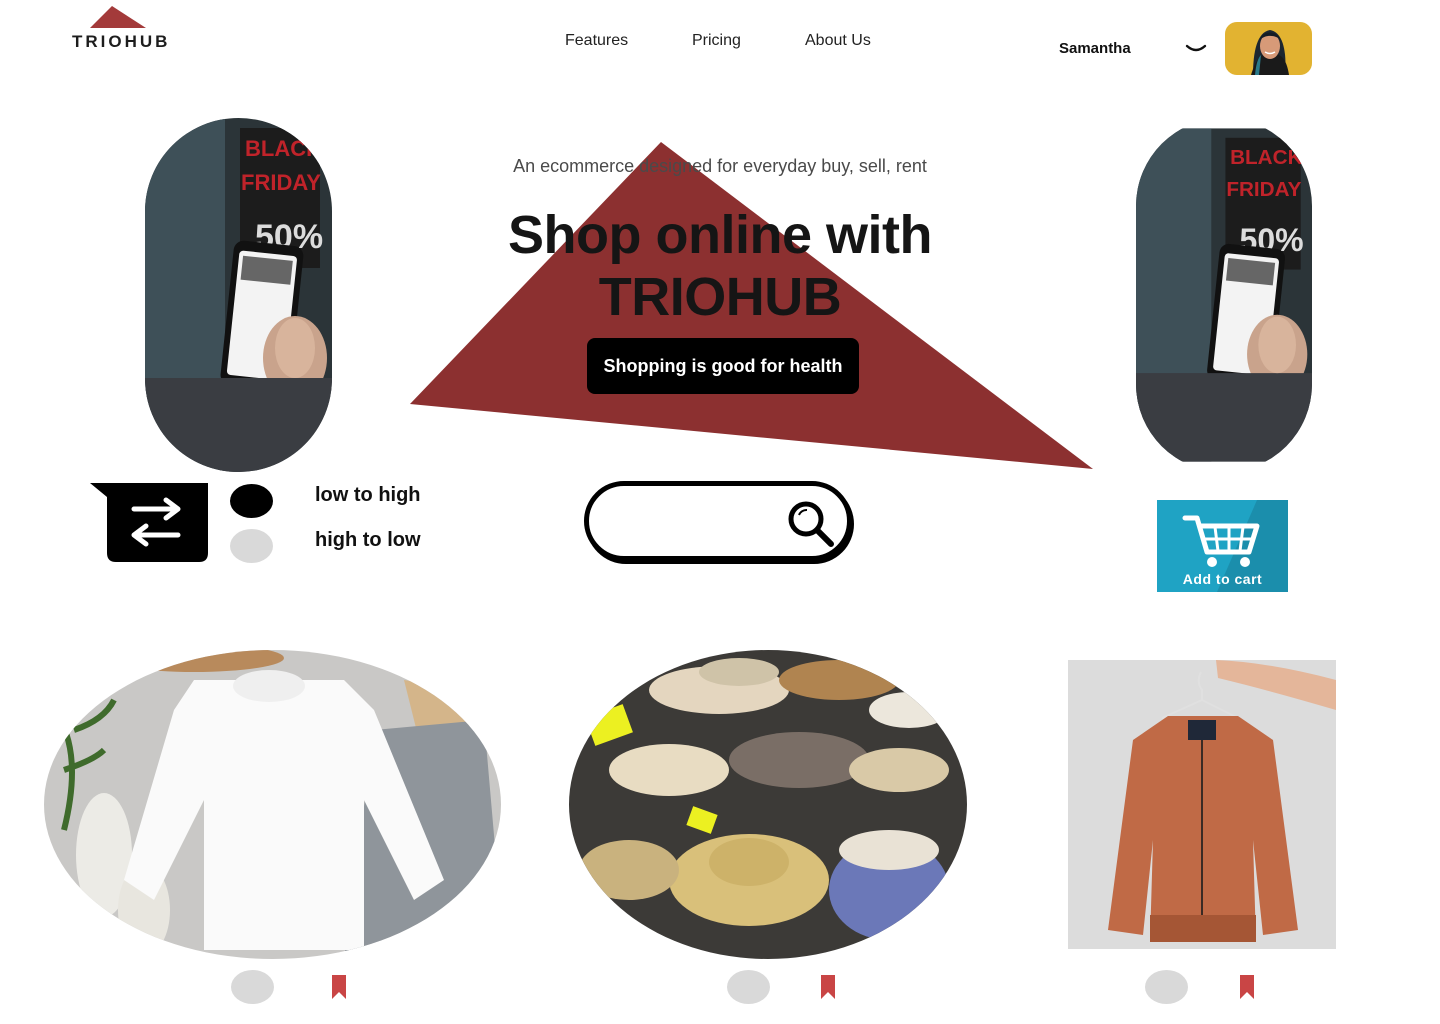 The width and height of the screenshot is (1440, 1024). I want to click on product-image-sweatshirt, so click(272, 804).